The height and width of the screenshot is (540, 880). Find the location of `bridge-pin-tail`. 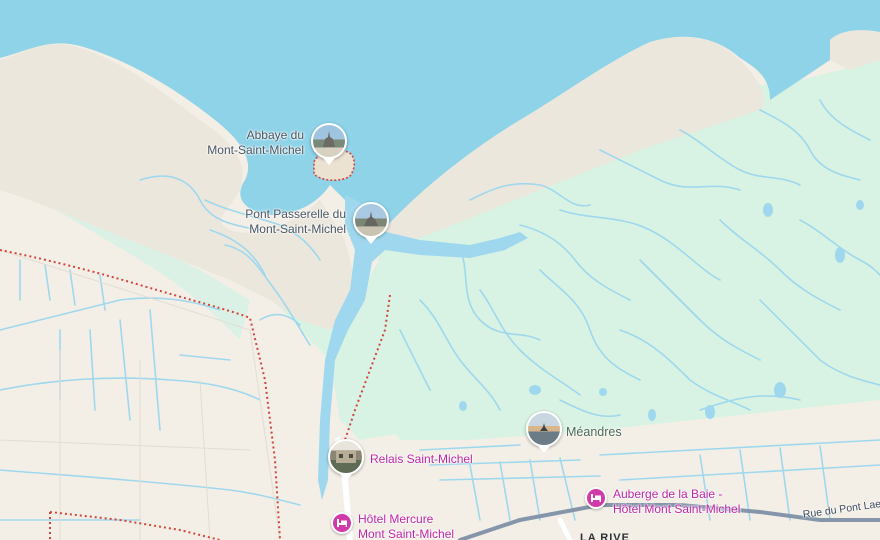

bridge-pin-tail is located at coordinates (371, 240).